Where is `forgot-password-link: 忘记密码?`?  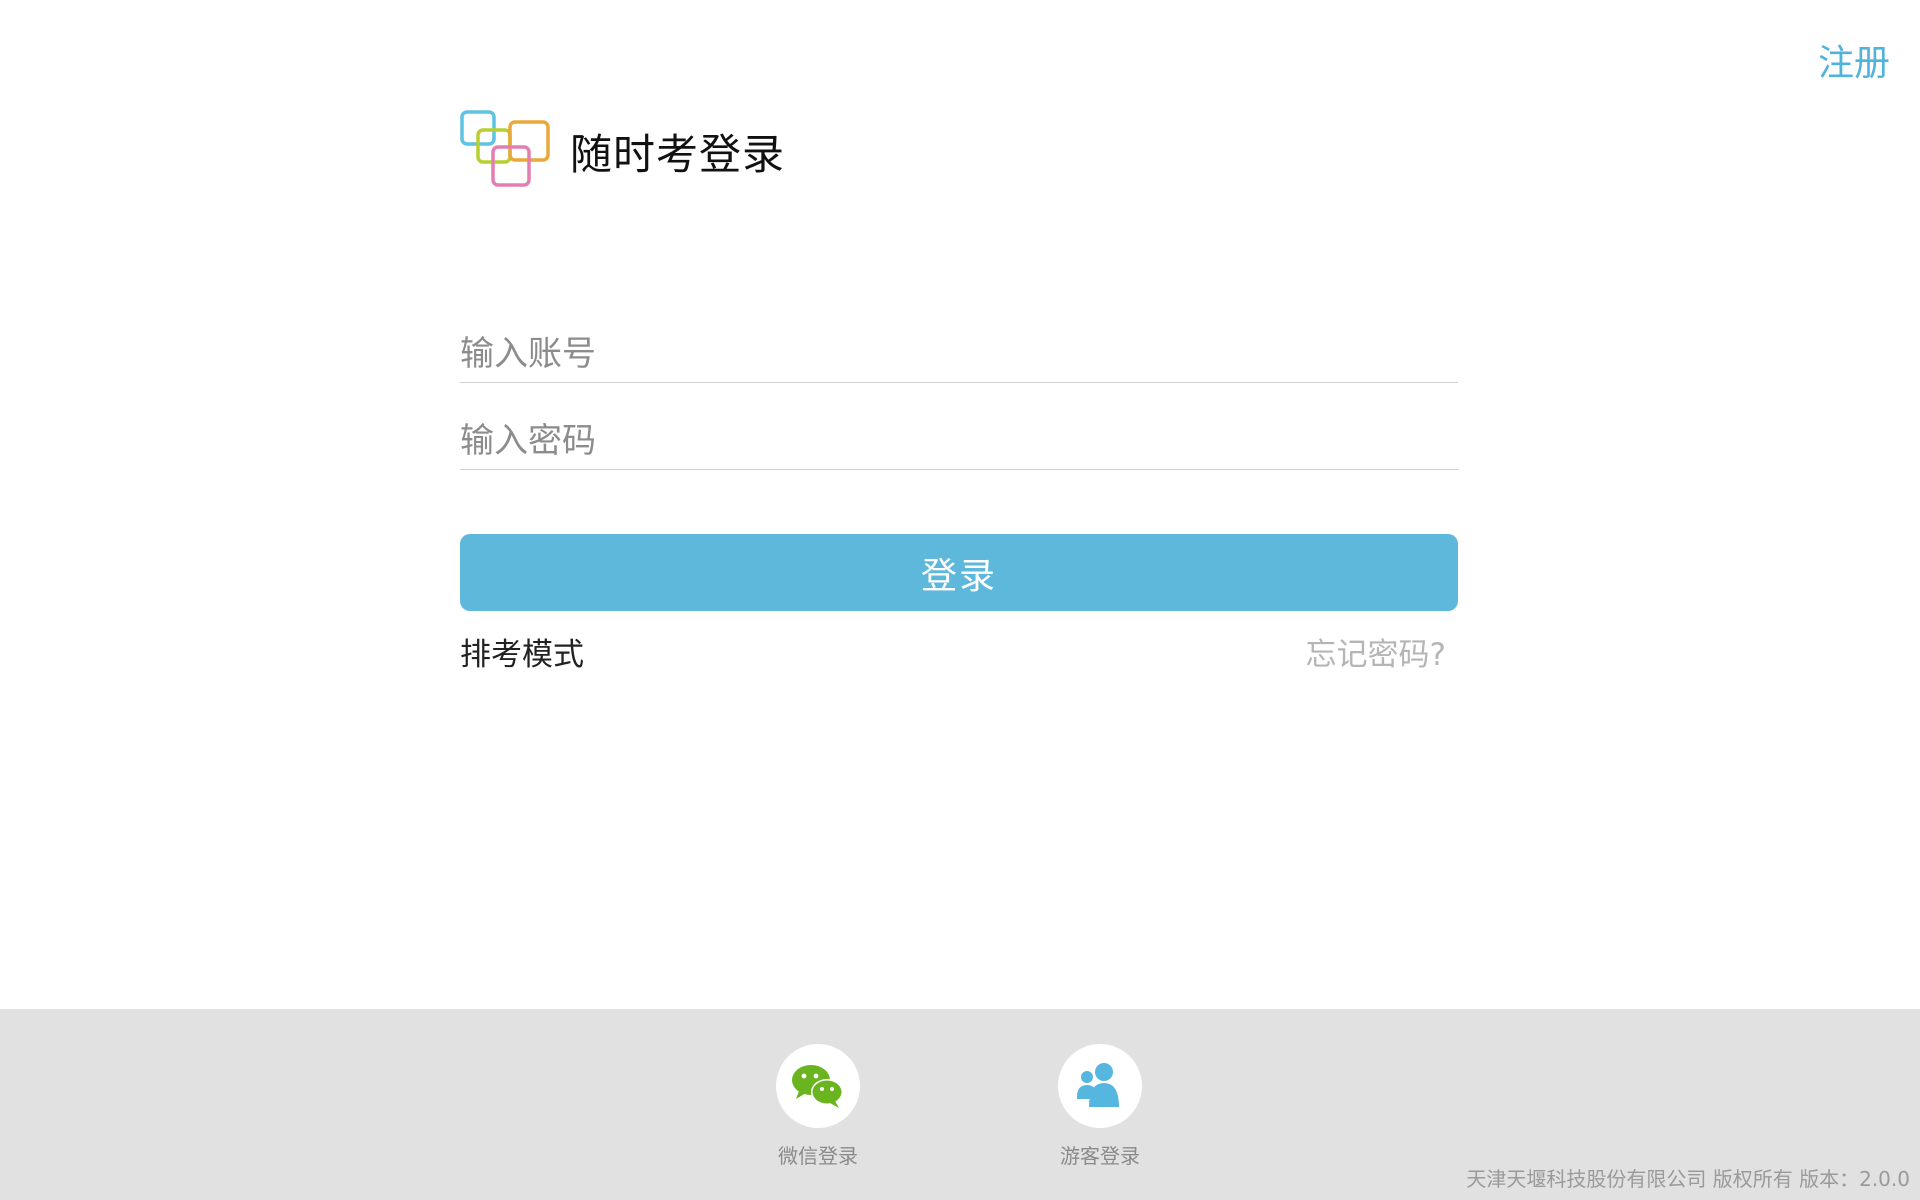 forgot-password-link: 忘记密码? is located at coordinates (1376, 651).